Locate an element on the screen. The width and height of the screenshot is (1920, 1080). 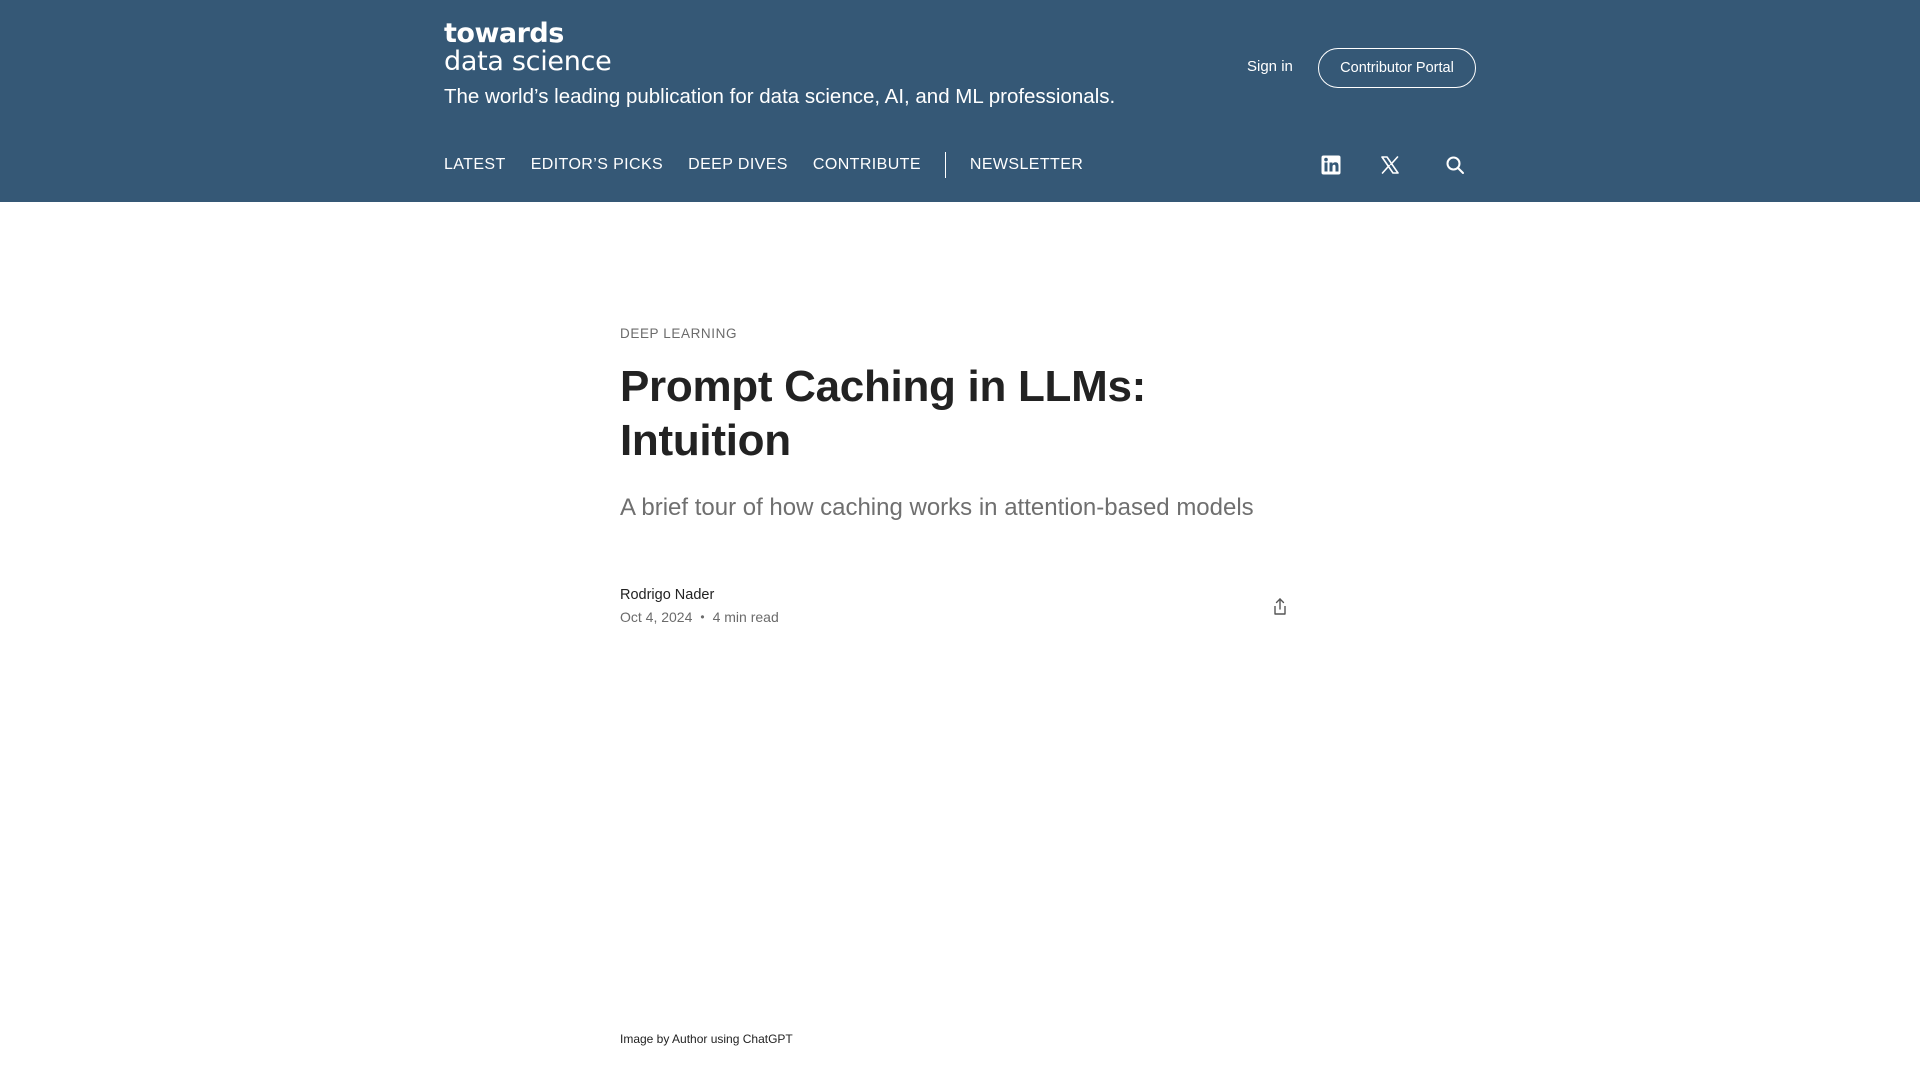
sign-in-link: Sign in is located at coordinates (1270, 66).